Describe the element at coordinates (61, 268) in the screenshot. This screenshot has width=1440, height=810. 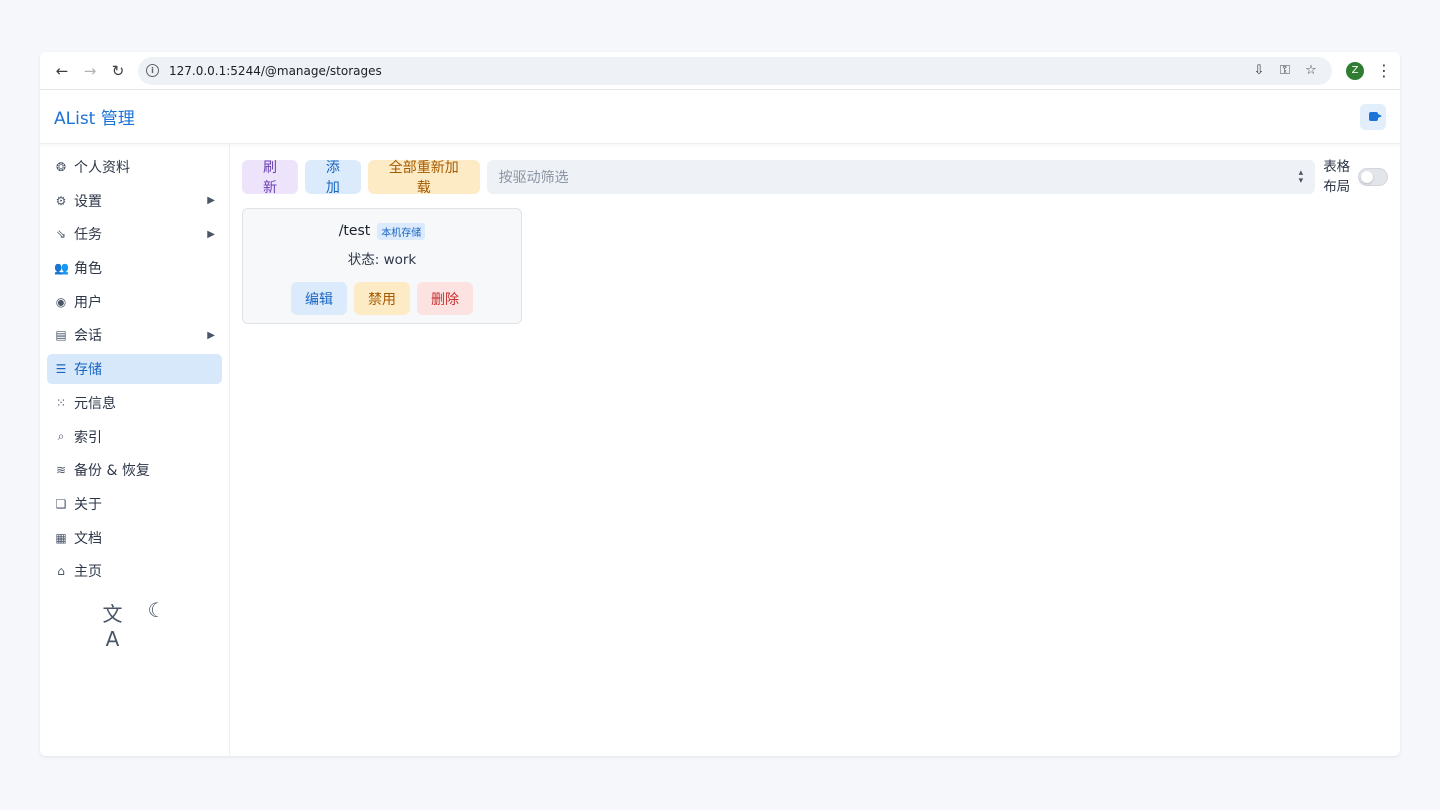
I see `role-icon: 👥` at that location.